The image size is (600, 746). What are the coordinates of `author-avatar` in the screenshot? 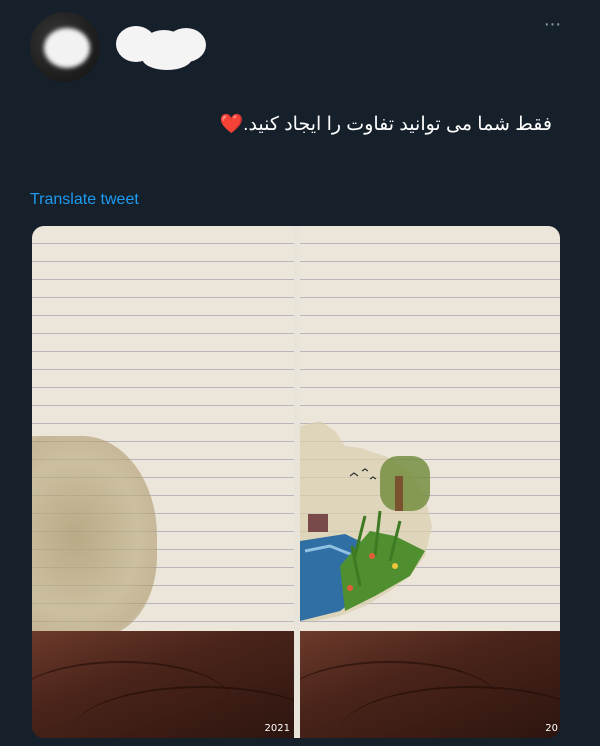 It's located at (65, 47).